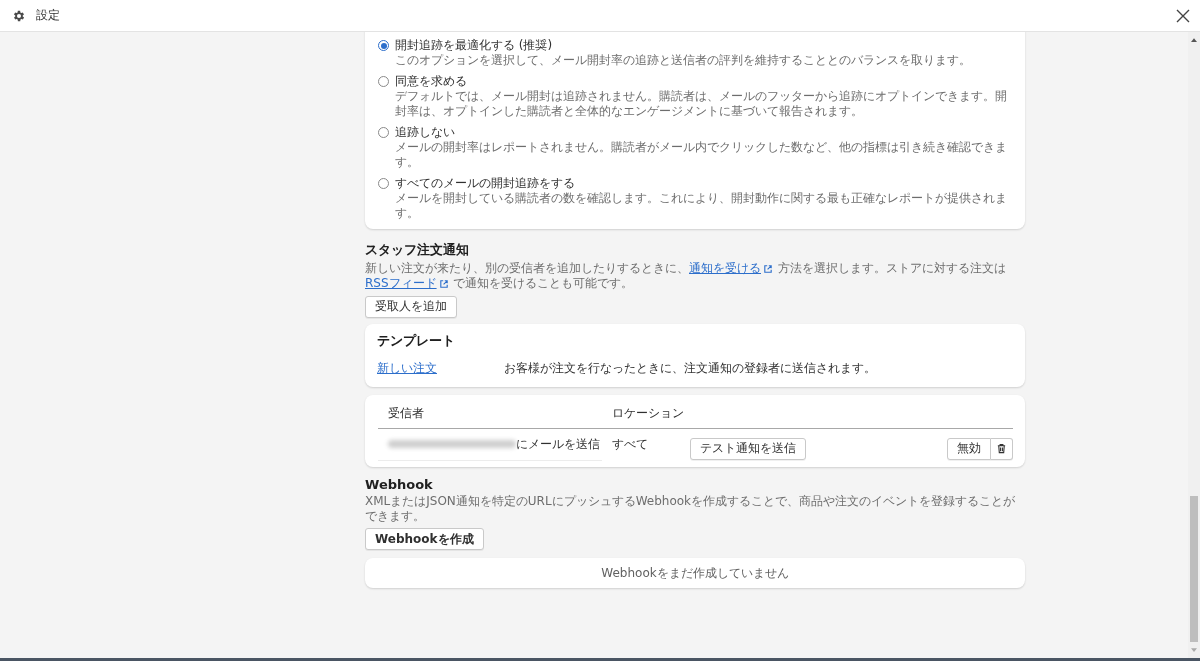  I want to click on scroll-up-arrow-icon, so click(1194, 40).